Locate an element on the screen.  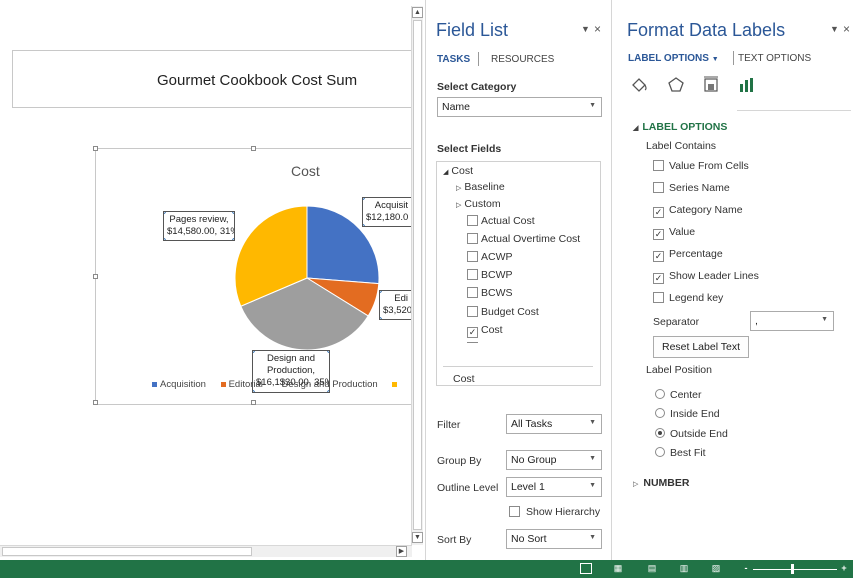
task-usage-icon: ▤ is located at coordinates (652, 568).